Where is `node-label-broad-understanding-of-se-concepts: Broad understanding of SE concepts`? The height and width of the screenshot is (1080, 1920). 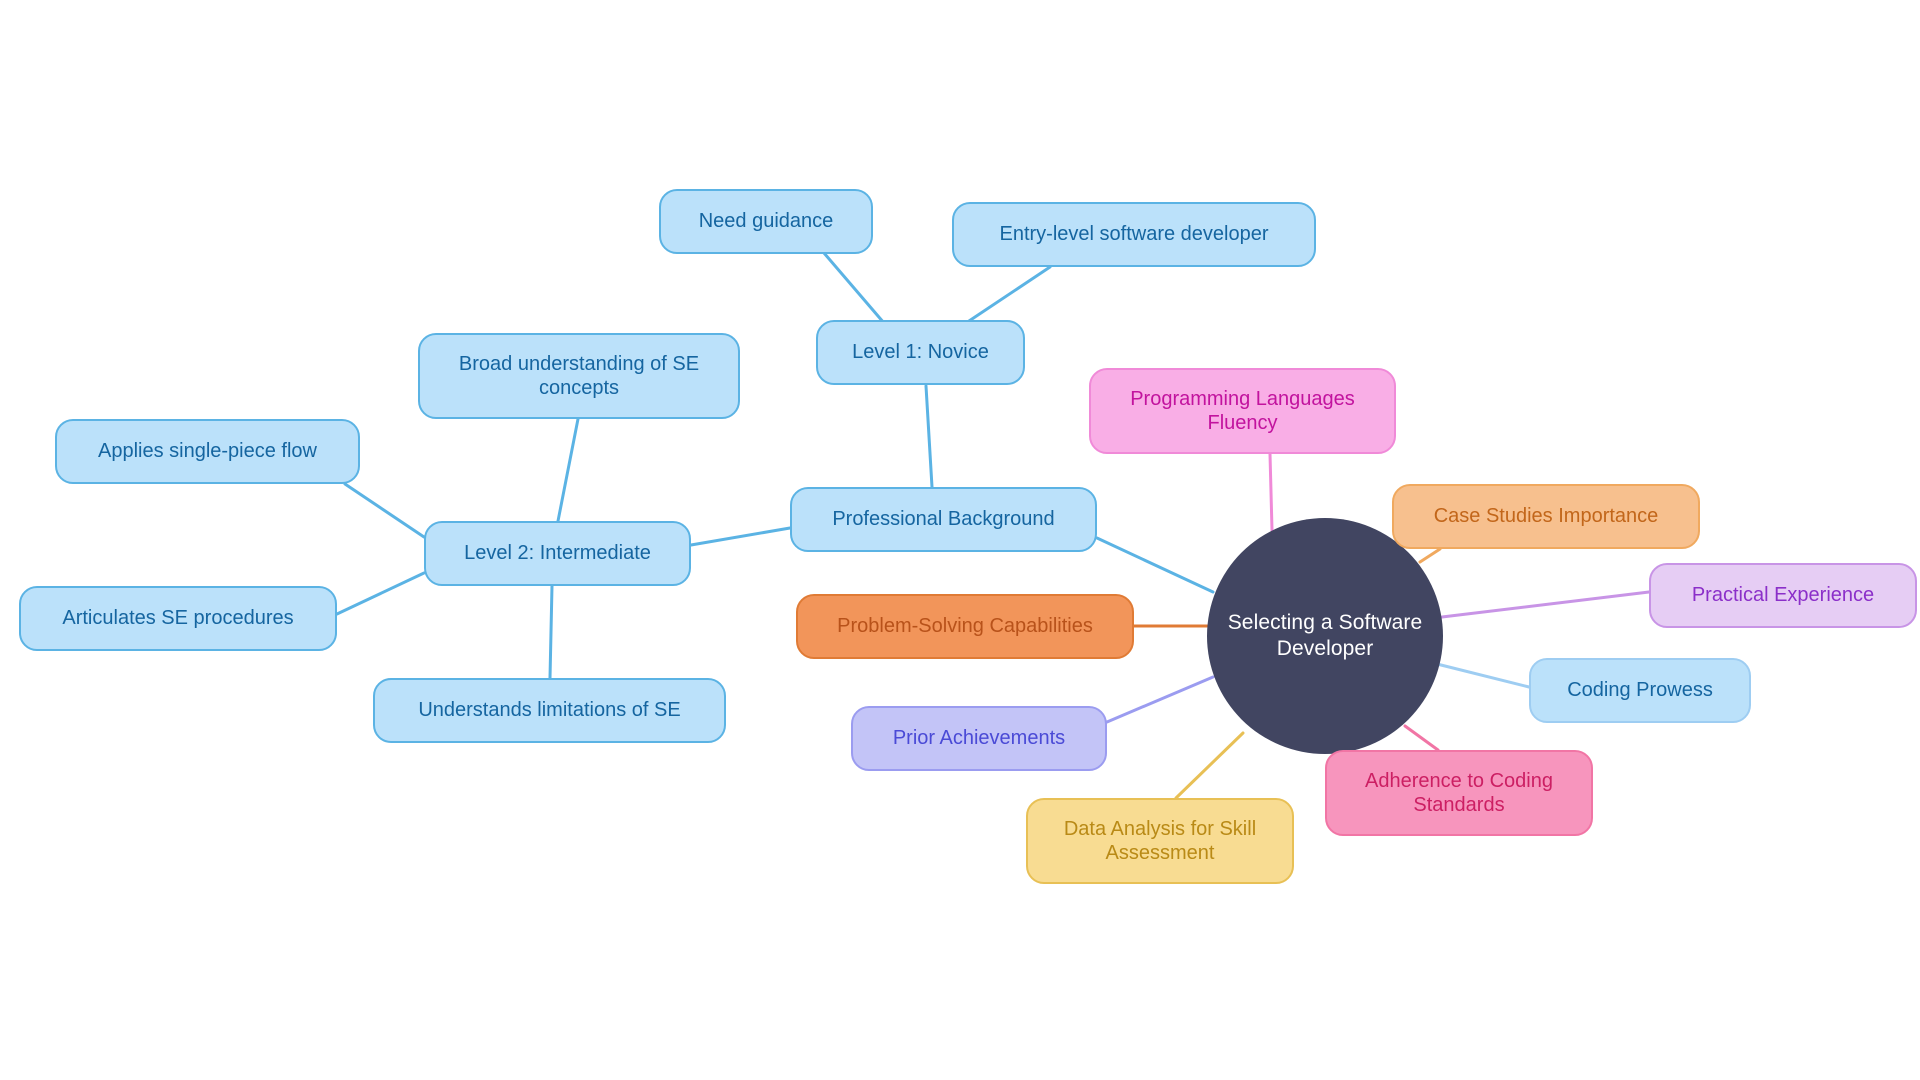
node-label-broad-understanding-of-se-concepts: Broad understanding of SE concepts is located at coordinates (579, 375).